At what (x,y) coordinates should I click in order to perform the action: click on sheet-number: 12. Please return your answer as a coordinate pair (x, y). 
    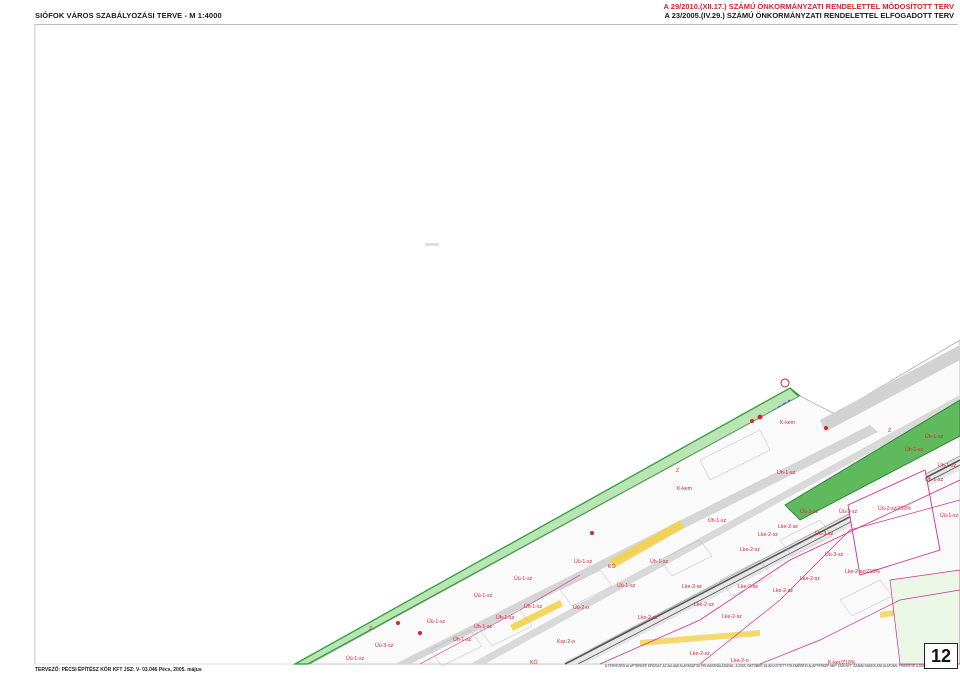
    Looking at the image, I should click on (941, 655).